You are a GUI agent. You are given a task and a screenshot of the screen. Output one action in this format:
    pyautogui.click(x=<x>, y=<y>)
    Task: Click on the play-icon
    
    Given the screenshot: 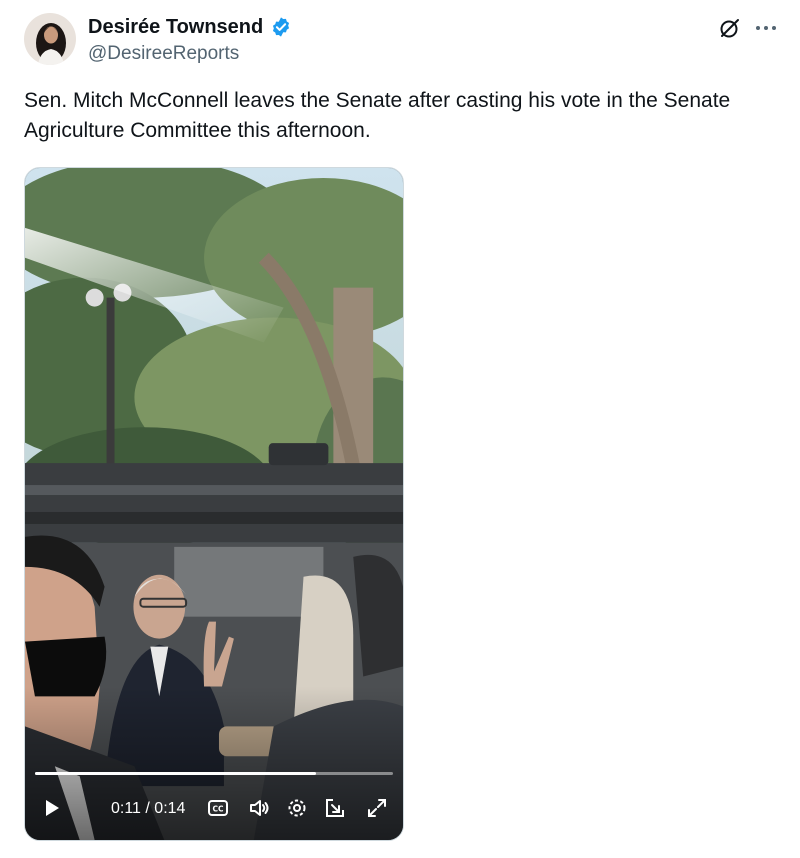 What is the action you would take?
    pyautogui.click(x=51, y=808)
    